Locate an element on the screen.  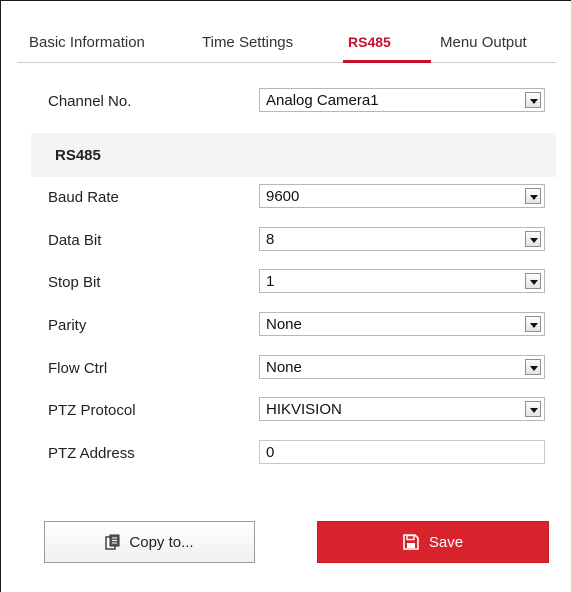
tab-menu-output: Menu Output is located at coordinates (483, 42).